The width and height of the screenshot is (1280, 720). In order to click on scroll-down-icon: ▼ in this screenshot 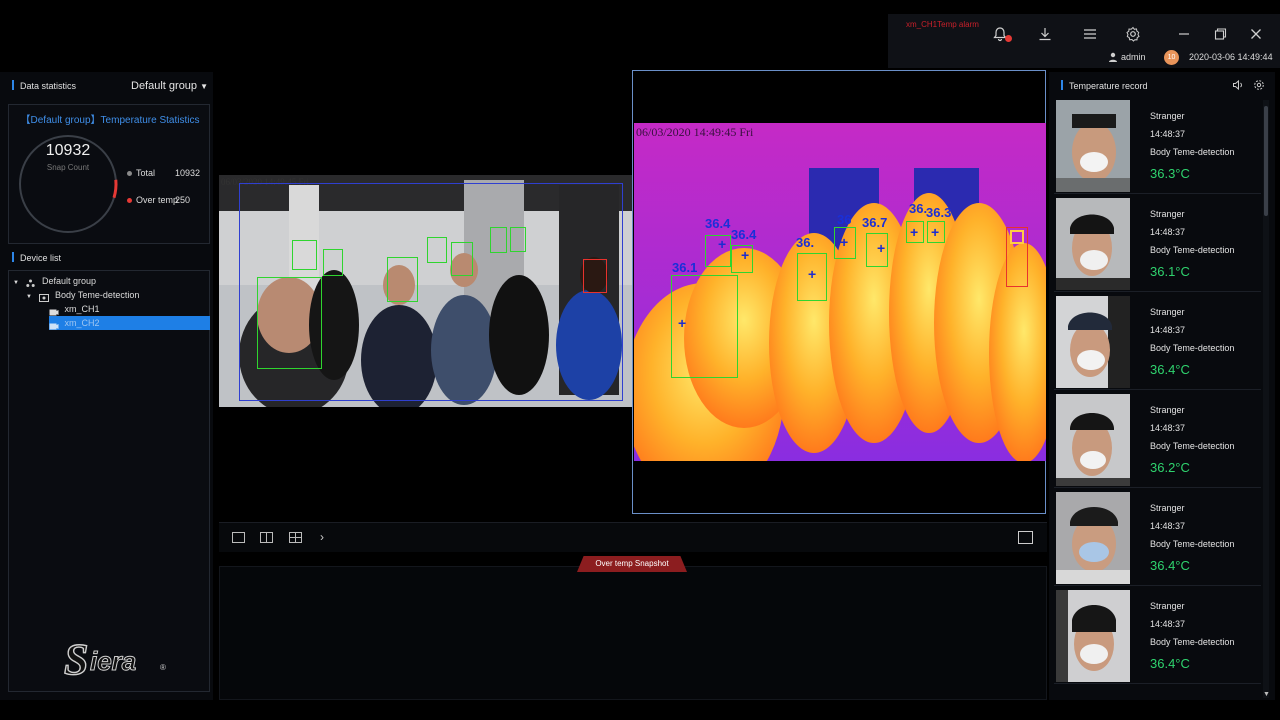, I will do `click(1266, 694)`.